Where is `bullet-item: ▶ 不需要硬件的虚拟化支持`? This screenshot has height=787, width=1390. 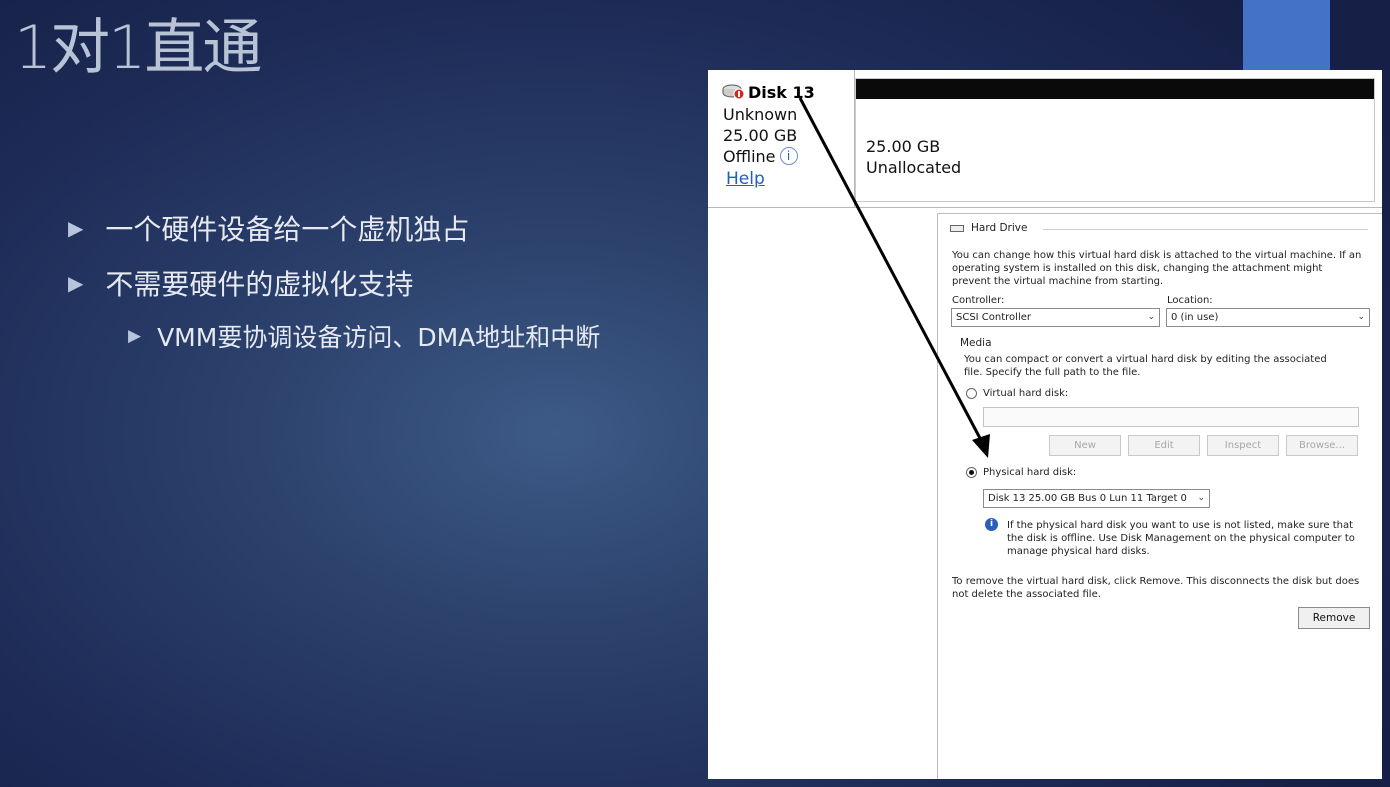
bullet-item: ▶ 不需要硬件的虚拟化支持 is located at coordinates (240, 283).